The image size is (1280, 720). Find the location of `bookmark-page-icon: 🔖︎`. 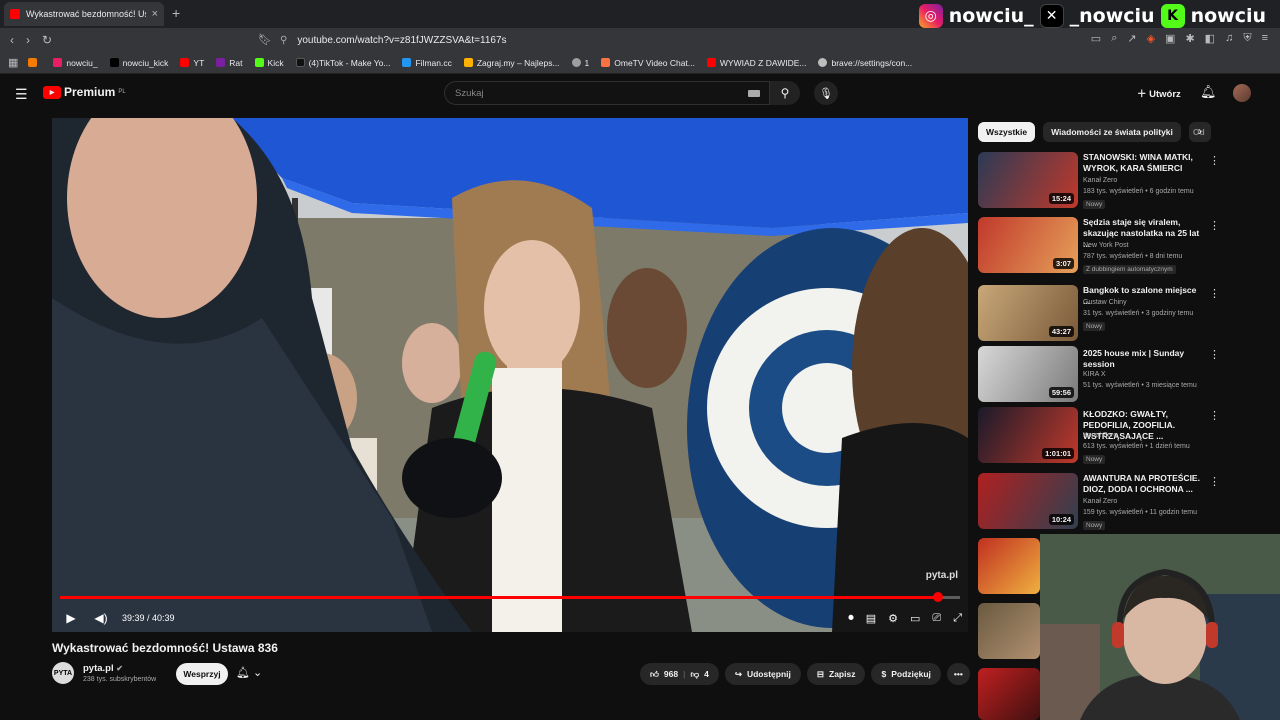

bookmark-page-icon: 🔖︎ is located at coordinates (265, 39).